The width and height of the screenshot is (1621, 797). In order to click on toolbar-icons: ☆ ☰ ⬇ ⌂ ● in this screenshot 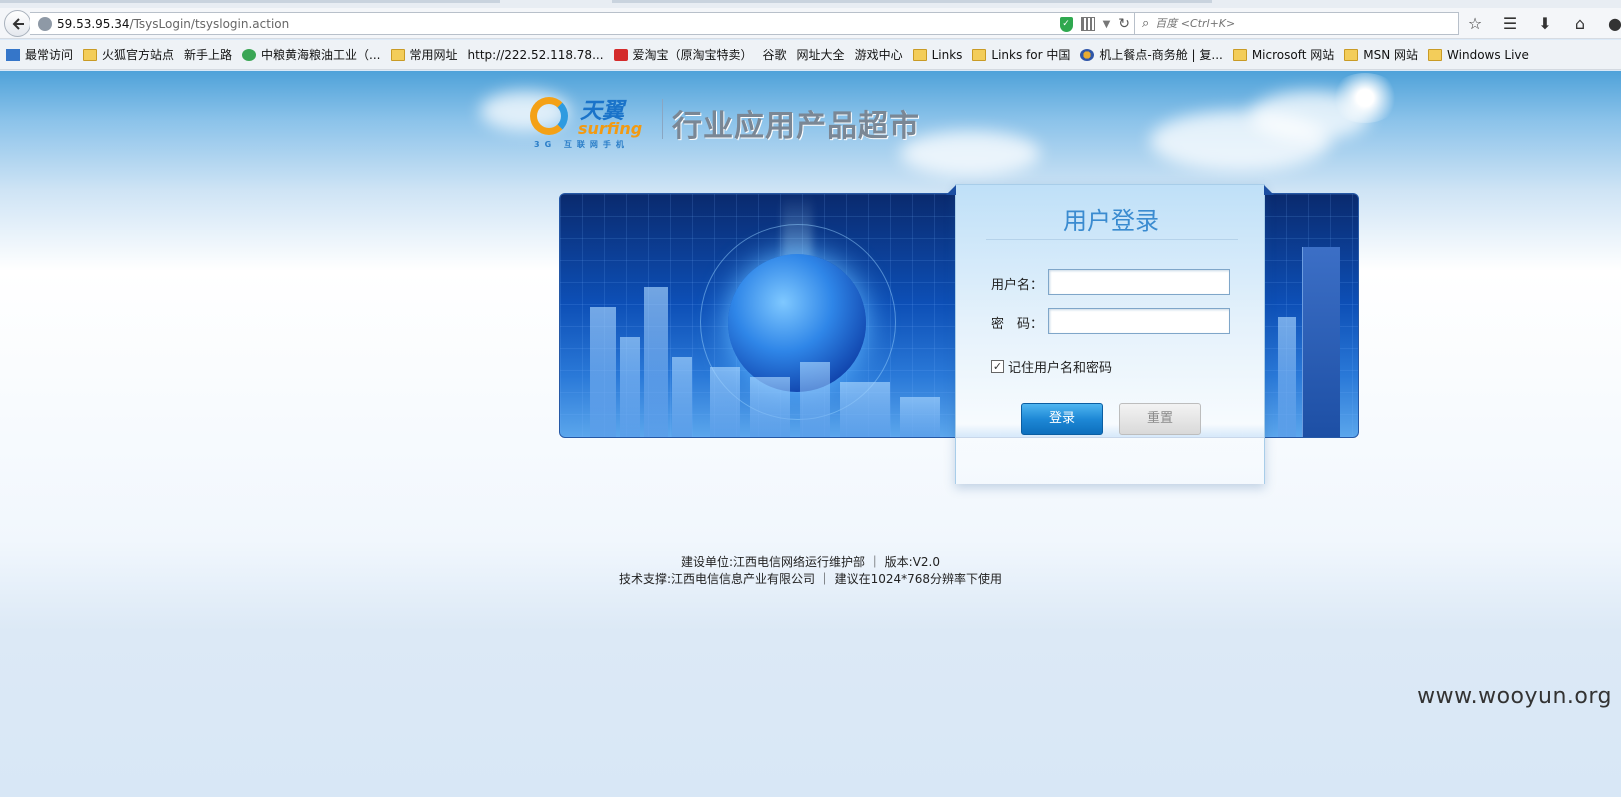, I will do `click(1543, 23)`.